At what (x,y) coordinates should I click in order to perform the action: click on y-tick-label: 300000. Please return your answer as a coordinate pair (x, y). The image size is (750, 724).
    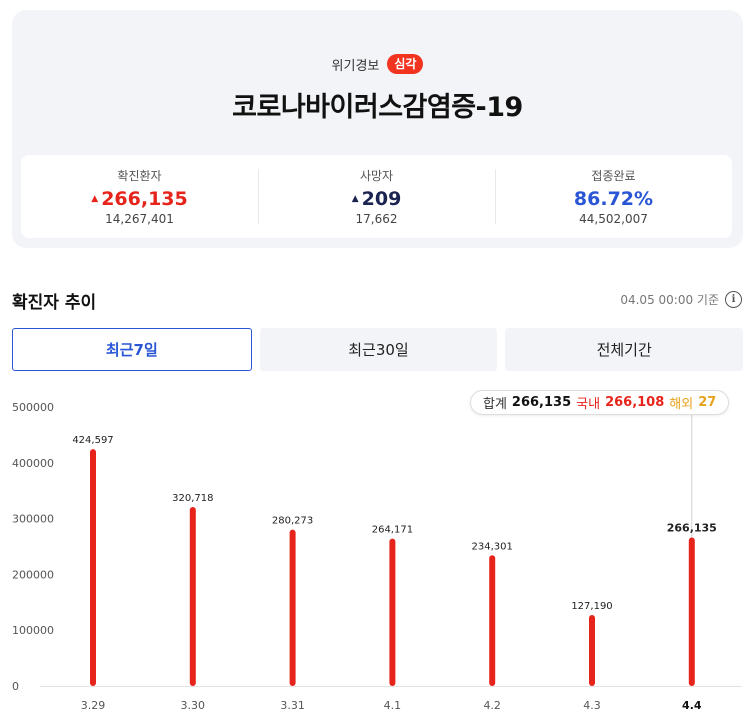
    Looking at the image, I should click on (33, 519).